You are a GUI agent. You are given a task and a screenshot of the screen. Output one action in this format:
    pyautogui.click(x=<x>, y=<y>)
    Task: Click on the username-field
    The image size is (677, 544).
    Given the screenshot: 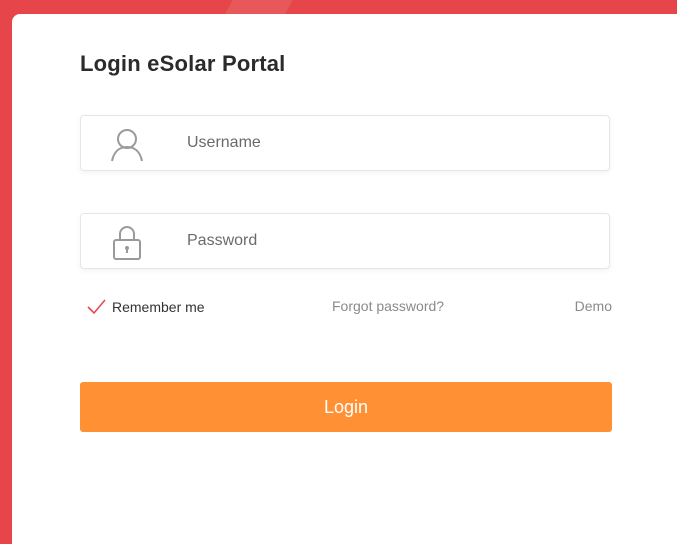 What is the action you would take?
    pyautogui.click(x=345, y=143)
    